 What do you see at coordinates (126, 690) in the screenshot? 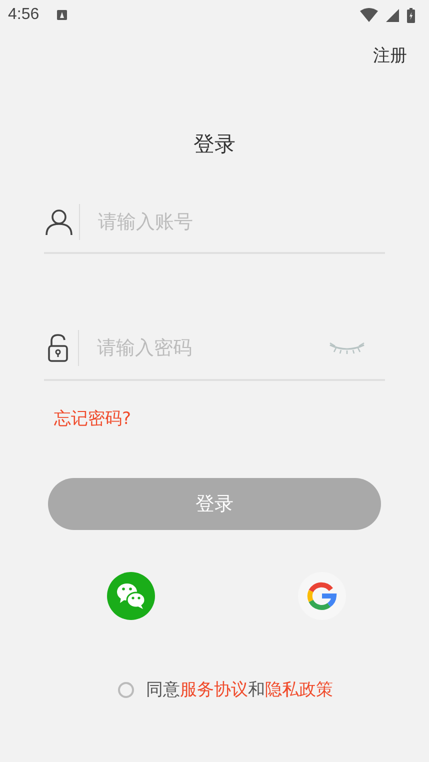
I see `agree-checkbox` at bounding box center [126, 690].